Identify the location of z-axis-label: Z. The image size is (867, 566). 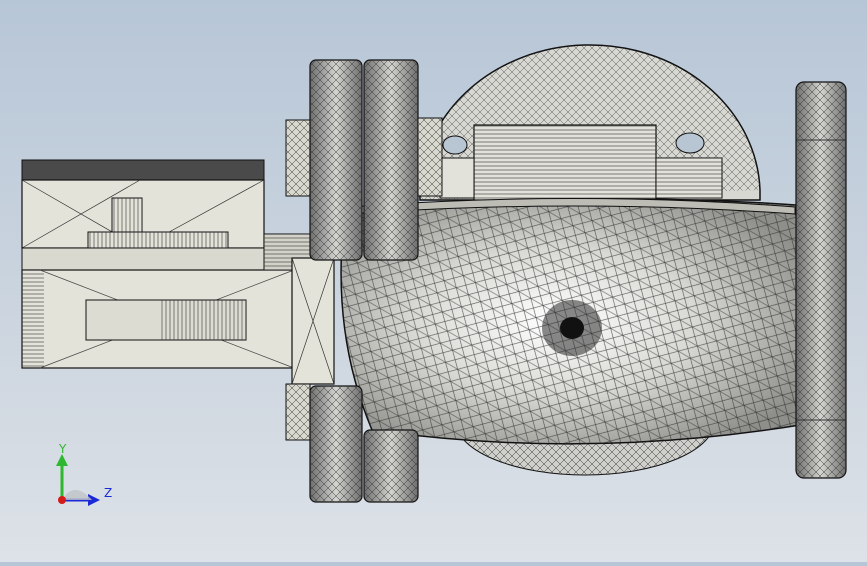
(108, 493).